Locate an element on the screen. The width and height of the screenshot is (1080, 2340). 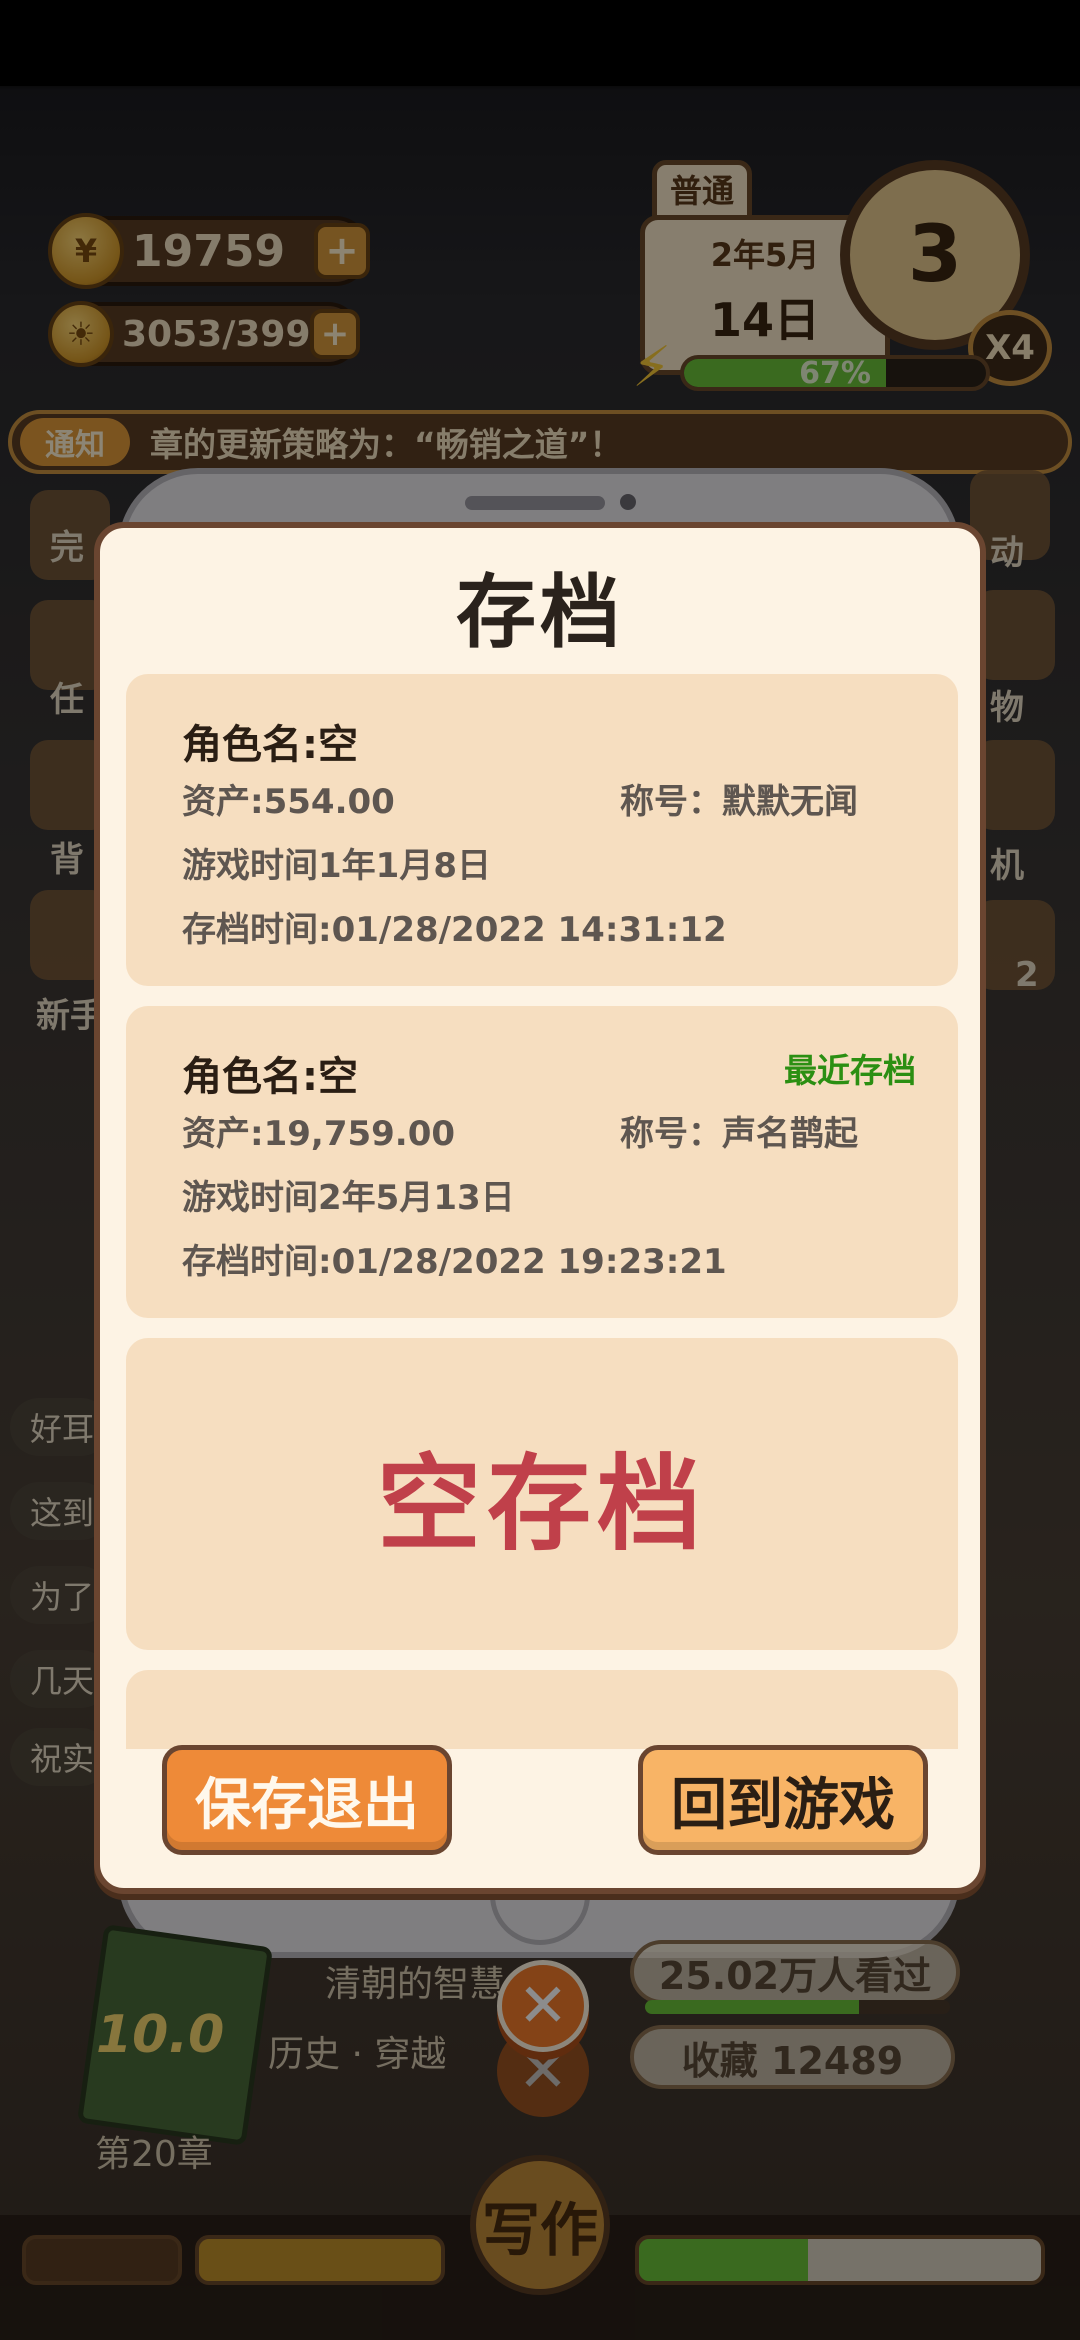
notice-bar: 通知 章的更新策略为：“畅销之道”！ is located at coordinates (540, 442).